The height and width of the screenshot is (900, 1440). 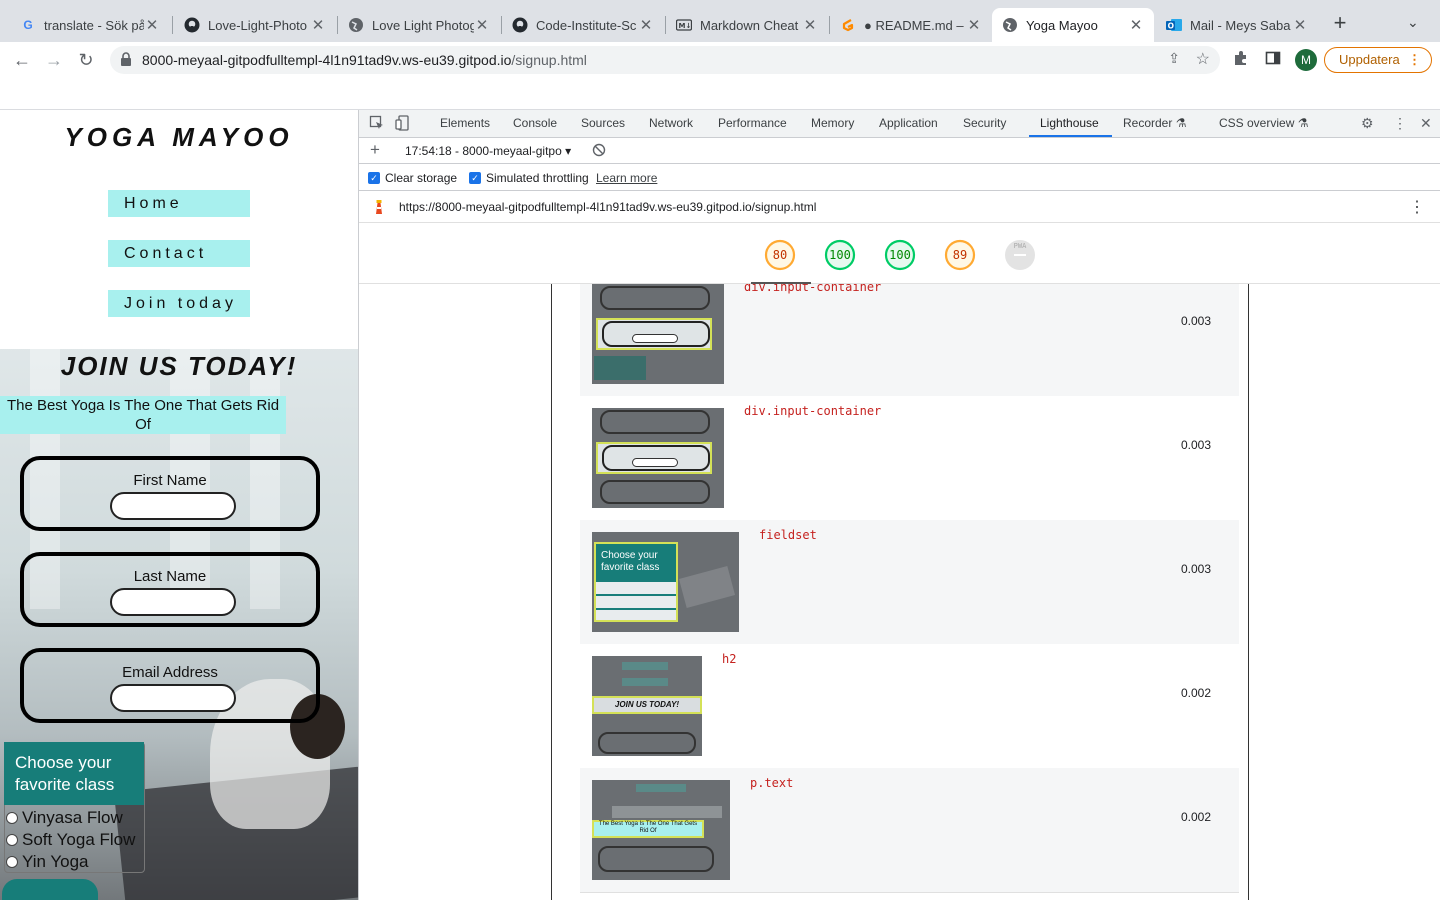 I want to click on class-legend: Choose your favorite class, so click(x=74, y=773).